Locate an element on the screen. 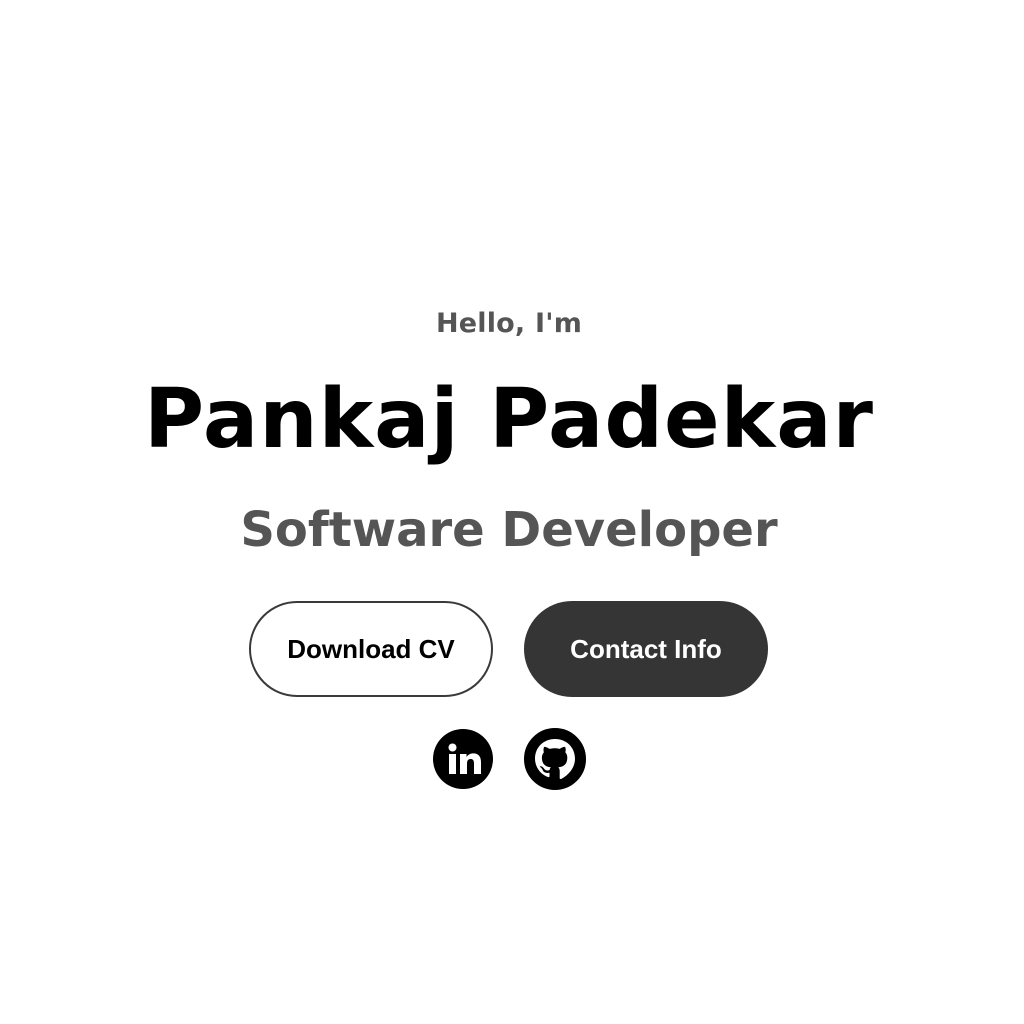 This screenshot has height=1024, width=1024. linkedin-icon is located at coordinates (463, 759).